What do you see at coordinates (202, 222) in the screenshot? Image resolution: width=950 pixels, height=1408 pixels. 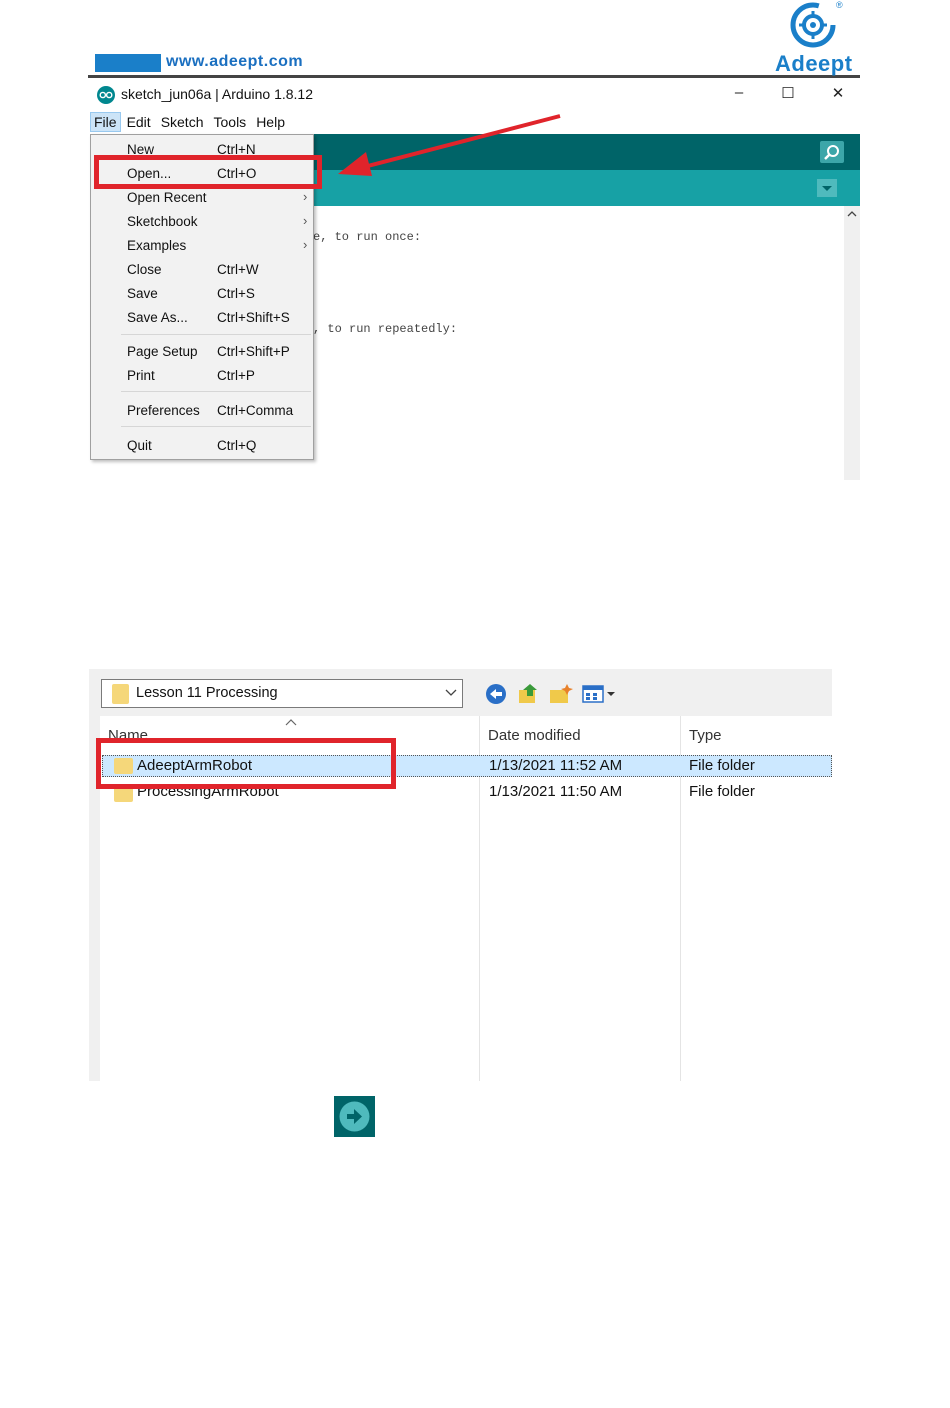 I see `menu-item-sketchbook: Sketchbook ›` at bounding box center [202, 222].